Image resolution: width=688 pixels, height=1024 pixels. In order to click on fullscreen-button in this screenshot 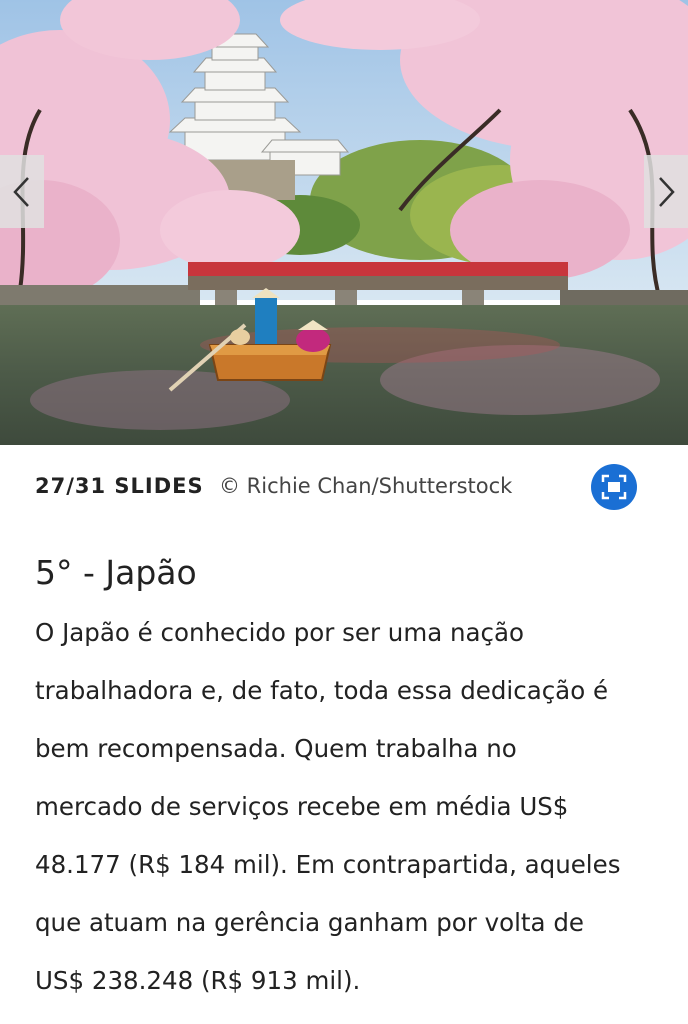, I will do `click(614, 487)`.